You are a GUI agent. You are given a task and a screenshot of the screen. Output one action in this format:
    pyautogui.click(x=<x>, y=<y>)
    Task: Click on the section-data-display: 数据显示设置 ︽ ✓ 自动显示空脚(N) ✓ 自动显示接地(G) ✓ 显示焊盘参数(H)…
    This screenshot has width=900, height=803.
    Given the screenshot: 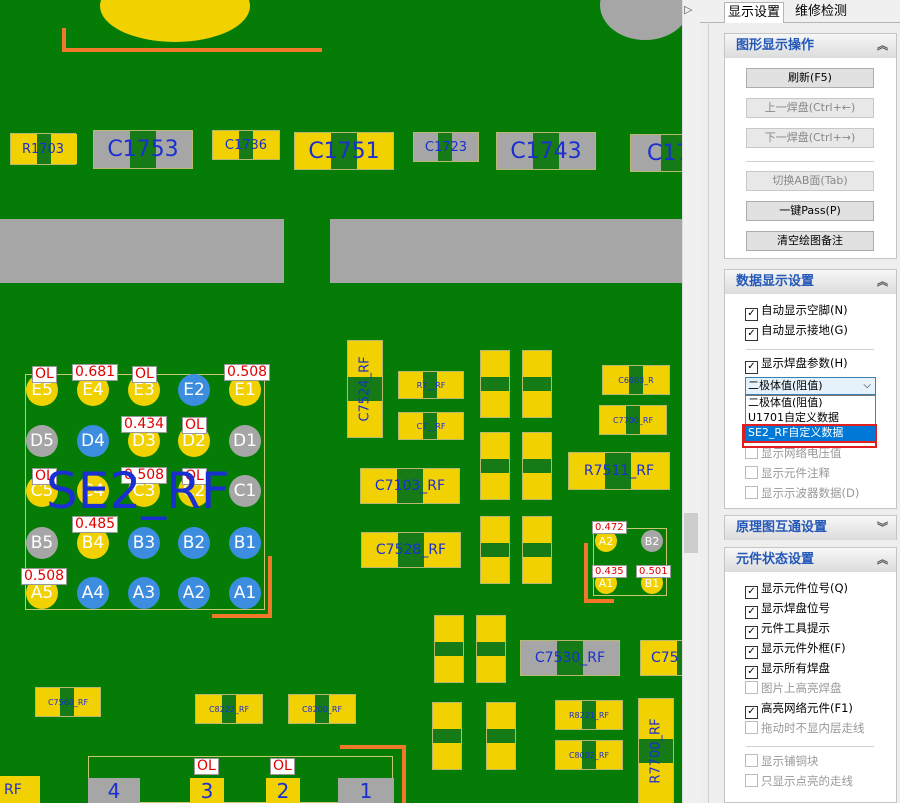 What is the action you would take?
    pyautogui.click(x=810, y=389)
    